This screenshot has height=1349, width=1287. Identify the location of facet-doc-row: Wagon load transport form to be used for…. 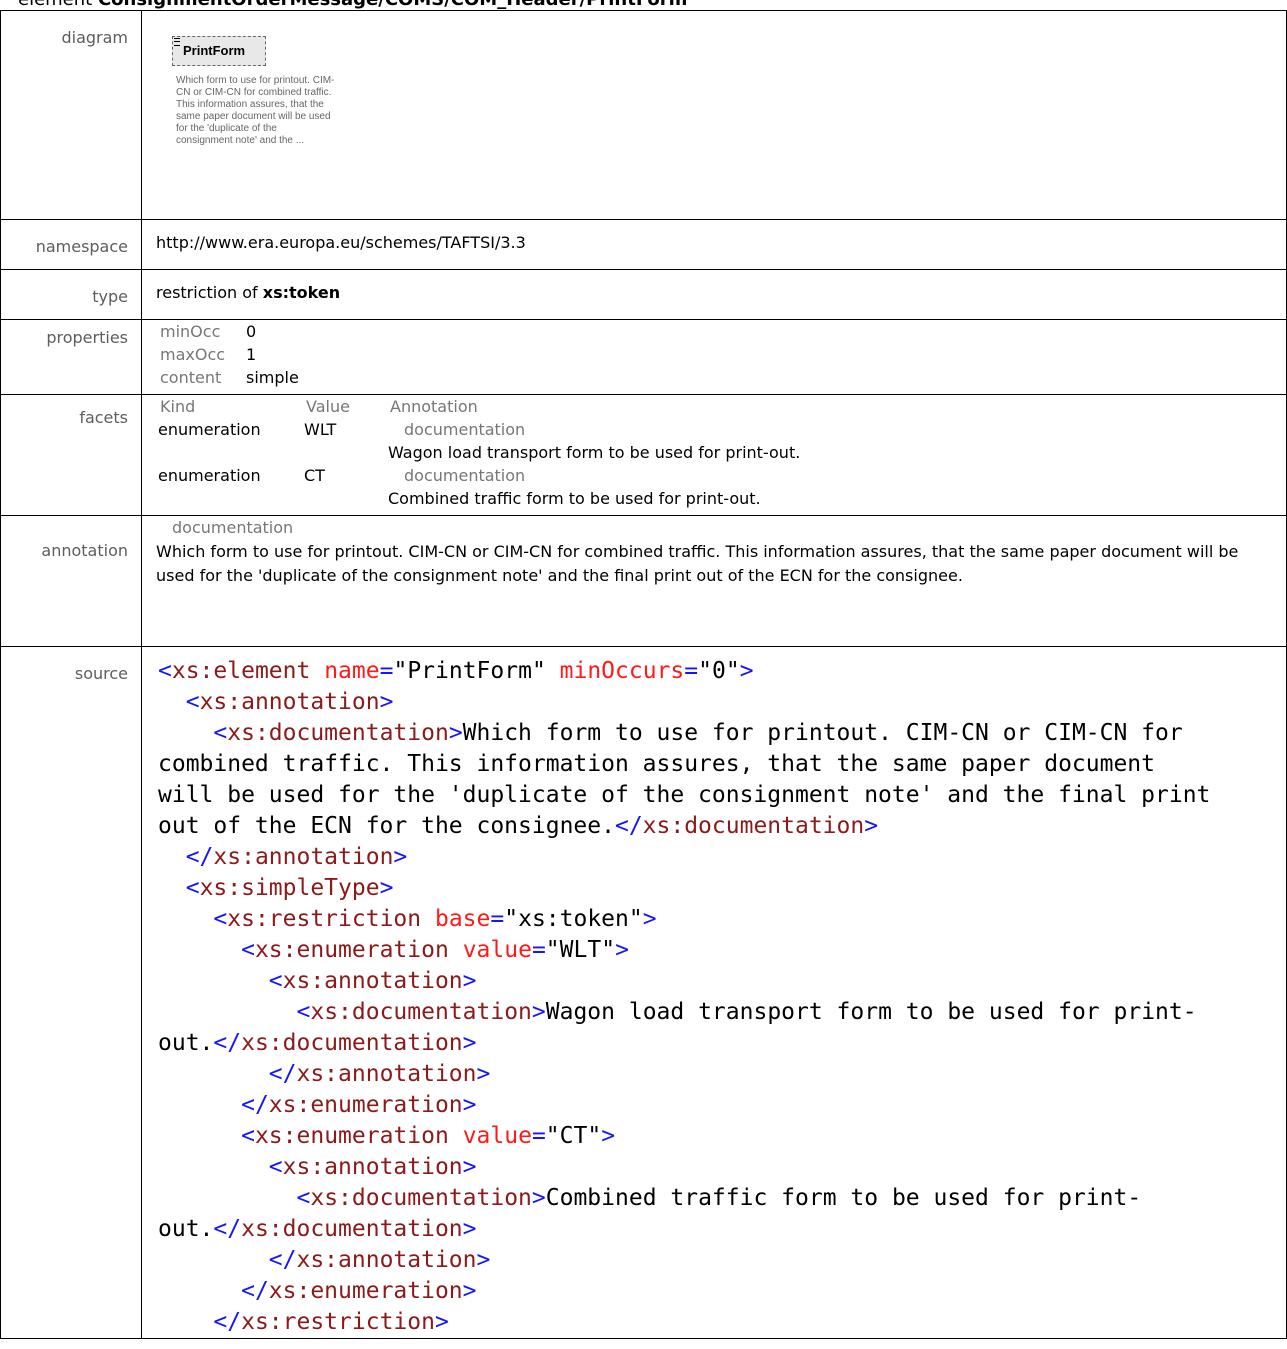
(722, 452).